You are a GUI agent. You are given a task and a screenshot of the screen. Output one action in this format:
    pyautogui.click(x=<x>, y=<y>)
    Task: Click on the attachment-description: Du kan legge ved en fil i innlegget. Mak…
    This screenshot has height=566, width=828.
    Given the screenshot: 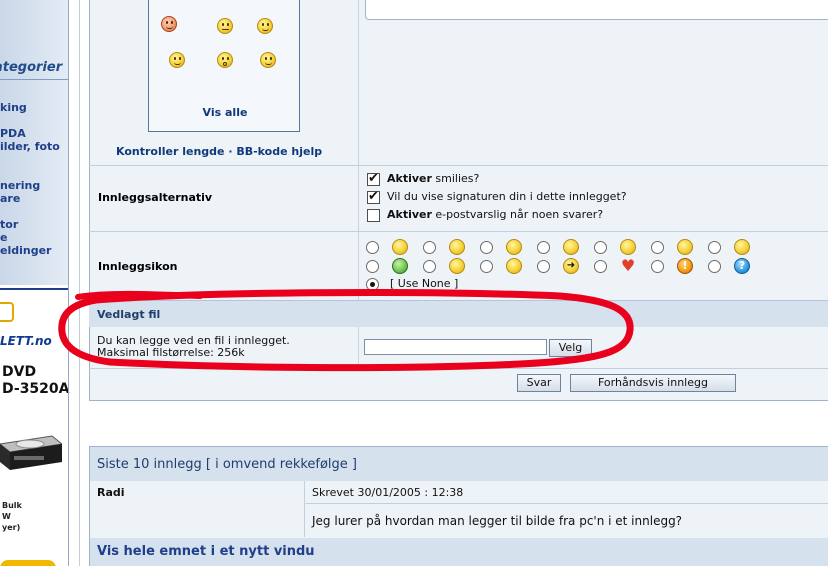 What is the action you would take?
    pyautogui.click(x=193, y=347)
    